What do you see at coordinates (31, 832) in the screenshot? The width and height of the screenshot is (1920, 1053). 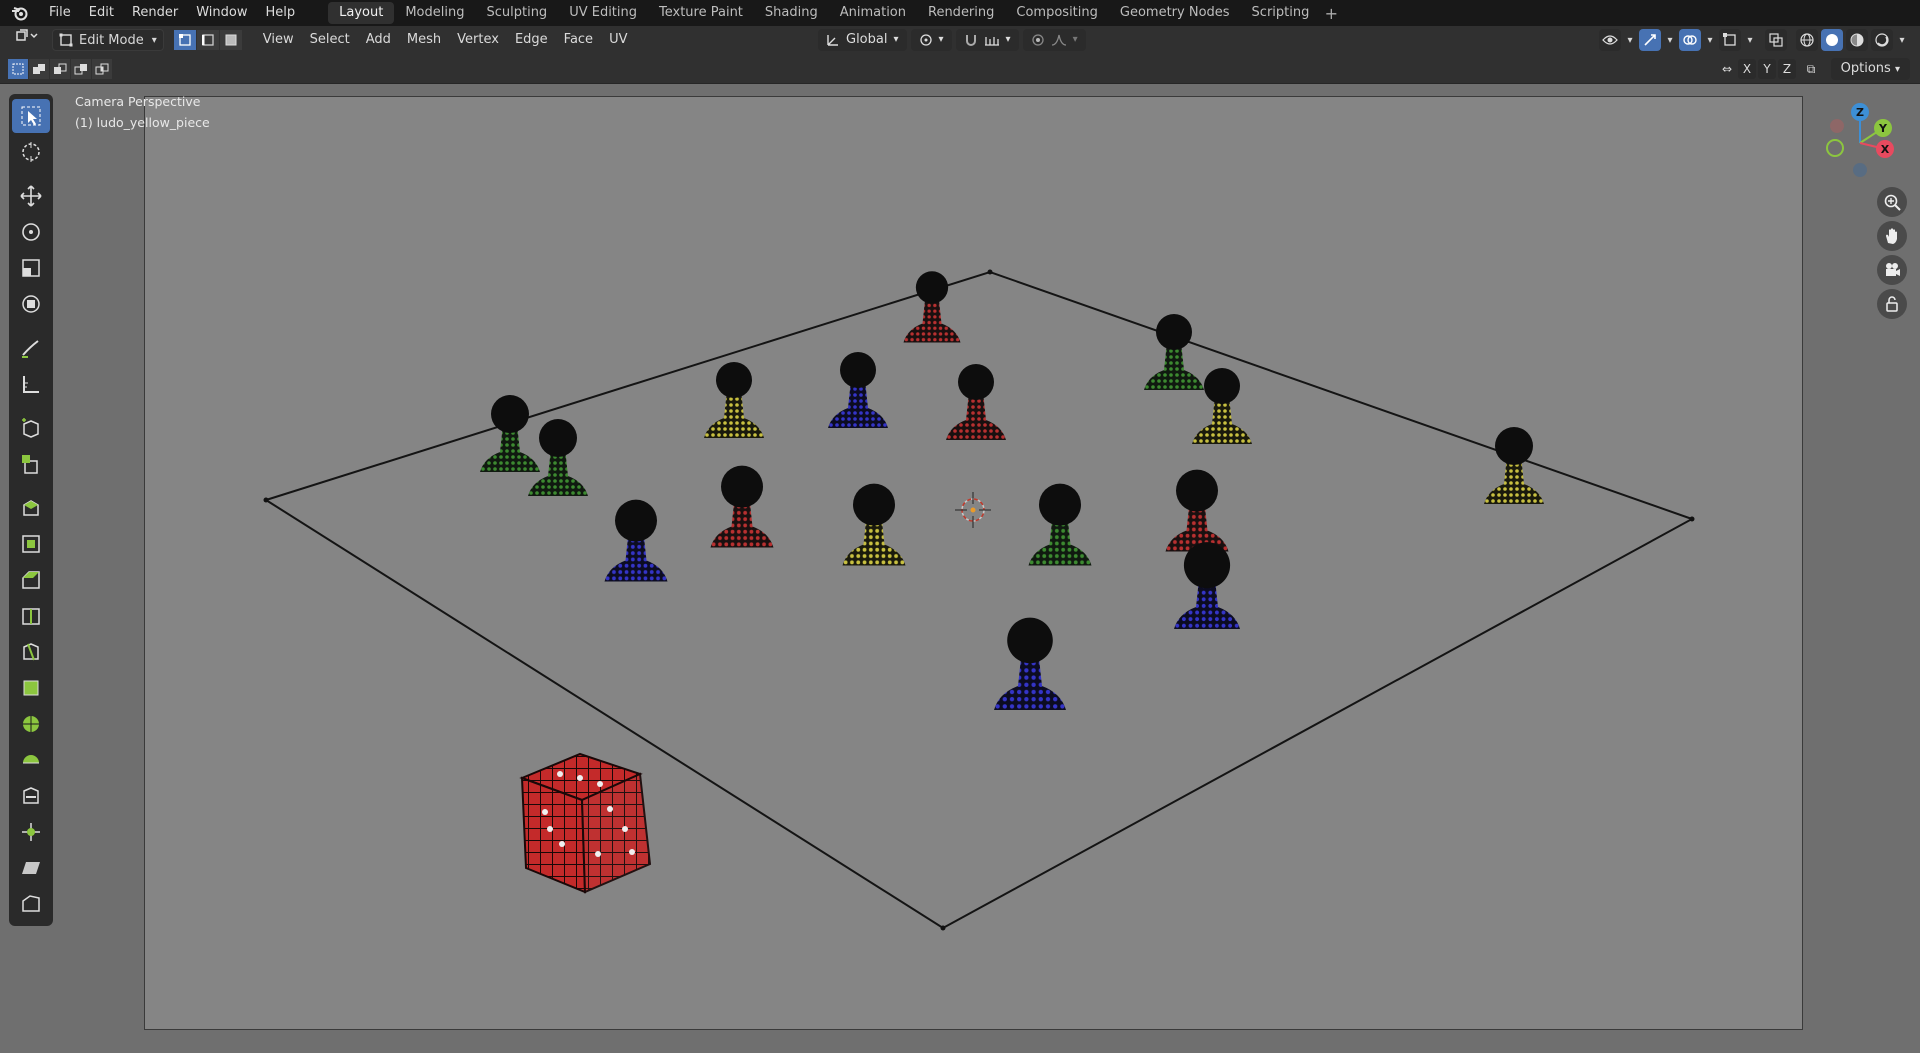 I see `shrink-fatten-icon` at bounding box center [31, 832].